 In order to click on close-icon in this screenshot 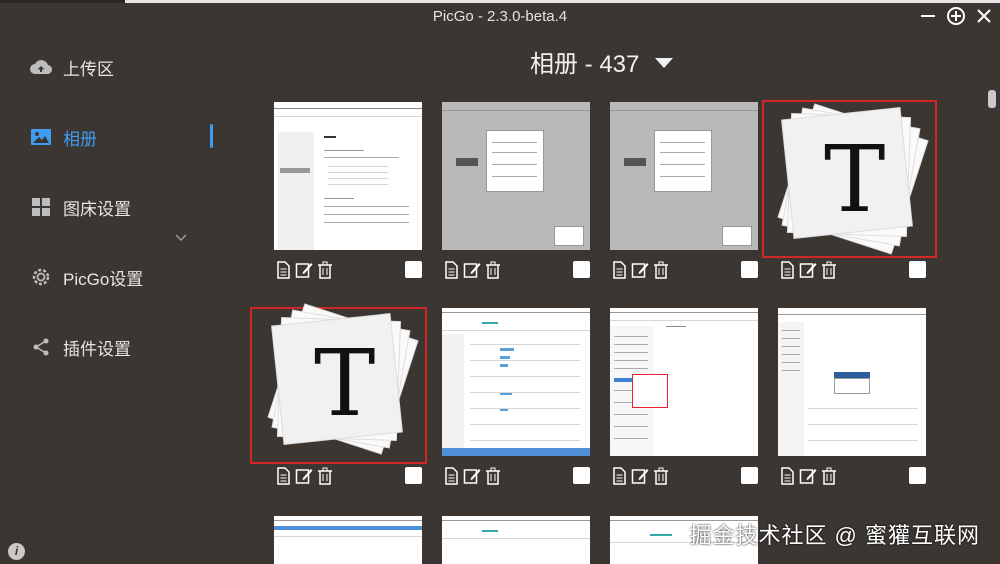, I will do `click(984, 16)`.